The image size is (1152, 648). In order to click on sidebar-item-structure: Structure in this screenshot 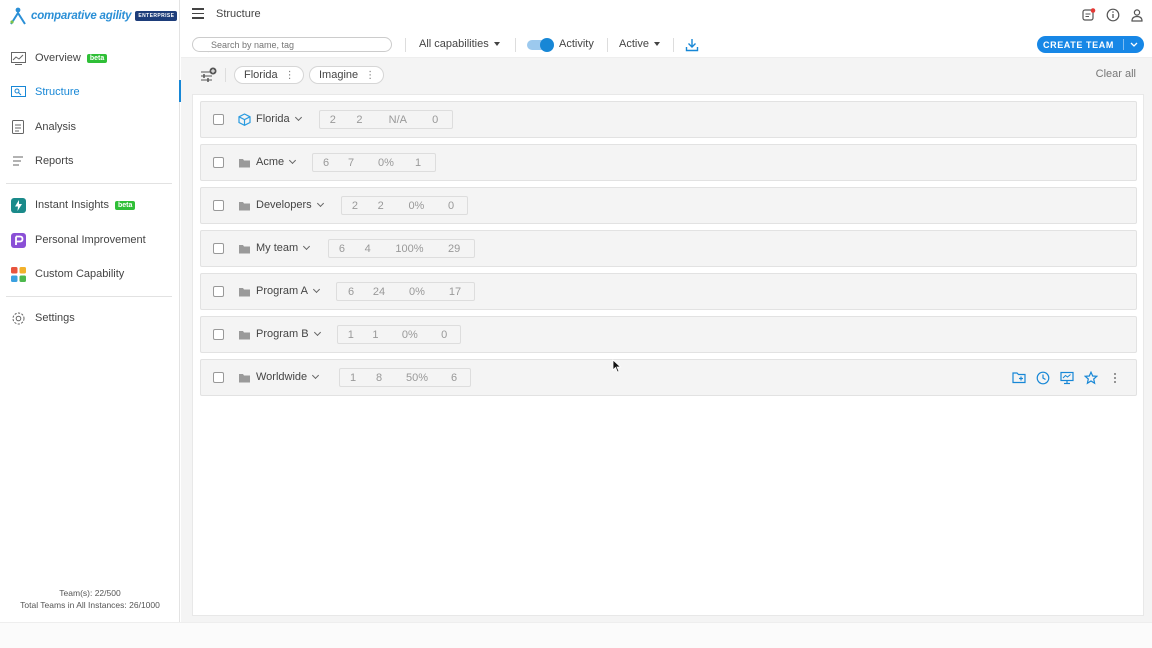, I will do `click(90, 92)`.